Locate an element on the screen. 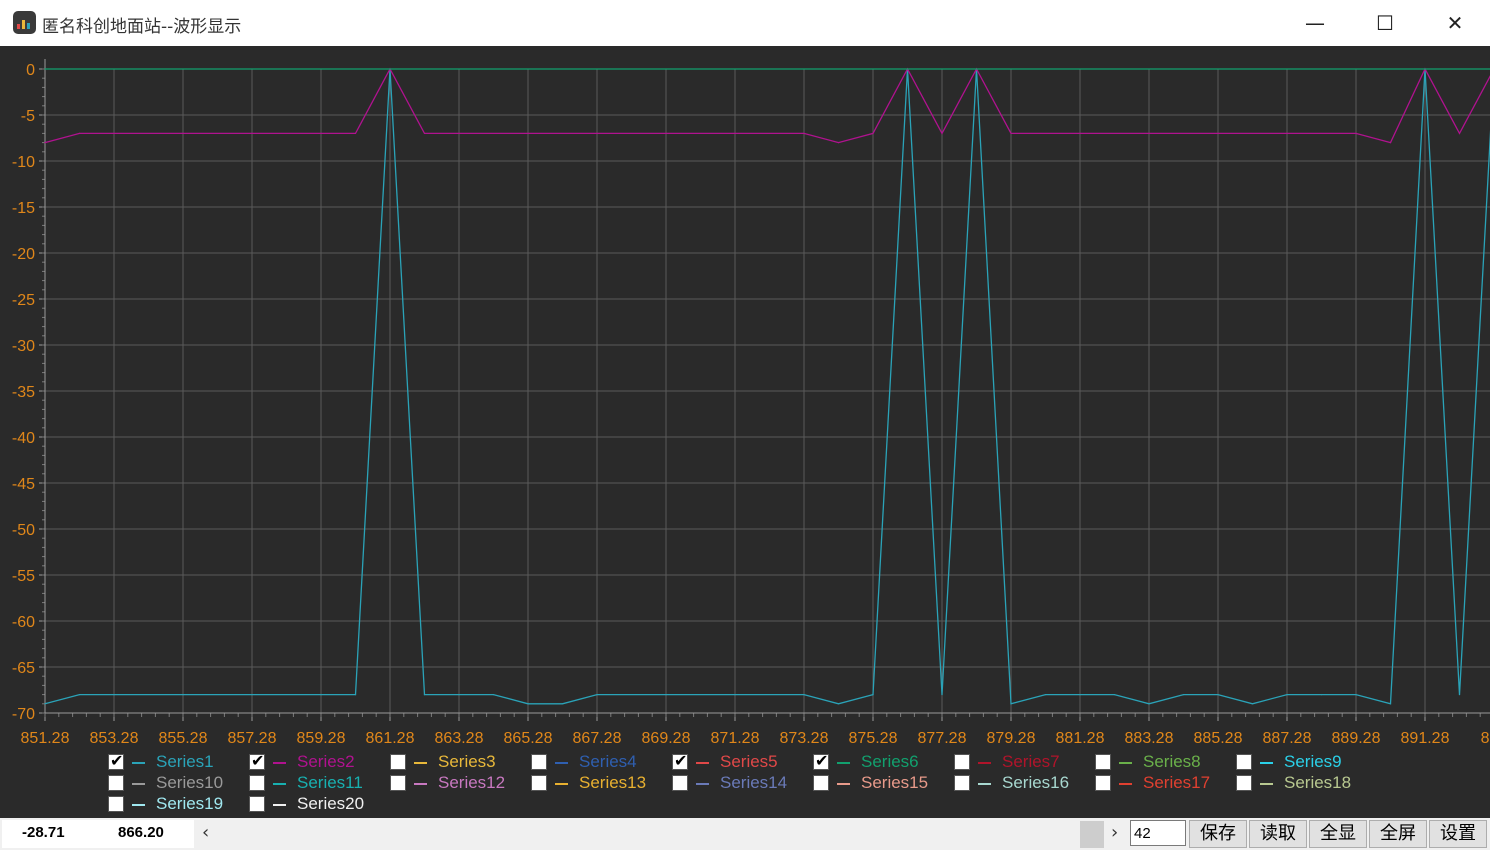 Image resolution: width=1490 pixels, height=850 pixels. legend-item-series10: Series10 is located at coordinates (178, 783).